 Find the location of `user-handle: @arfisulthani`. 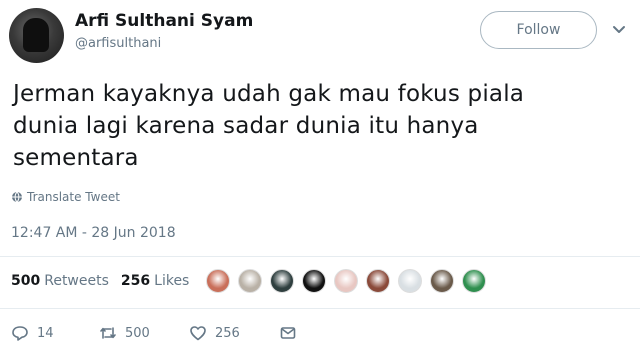

user-handle: @arfisulthani is located at coordinates (118, 43).